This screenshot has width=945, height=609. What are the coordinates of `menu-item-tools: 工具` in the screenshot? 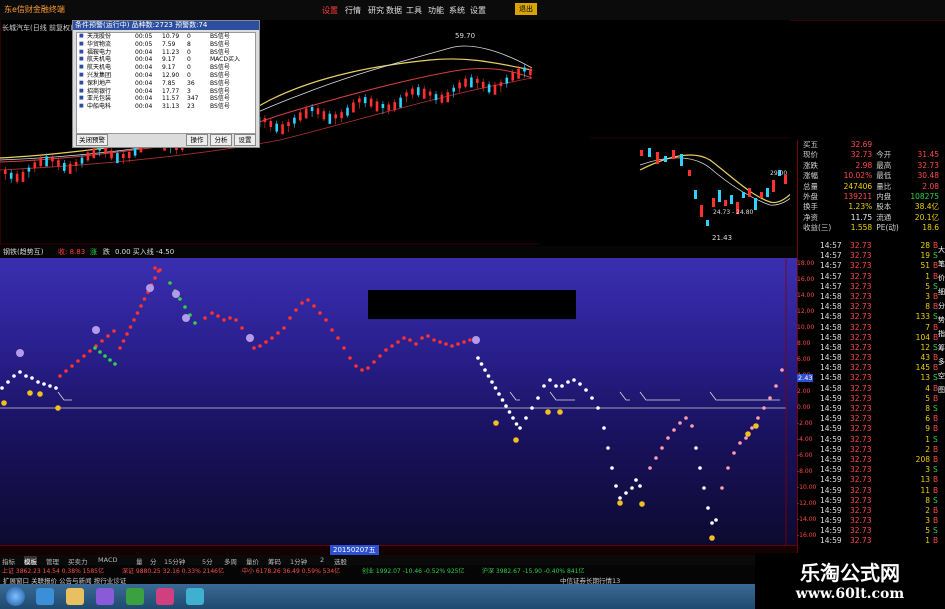 It's located at (414, 10).